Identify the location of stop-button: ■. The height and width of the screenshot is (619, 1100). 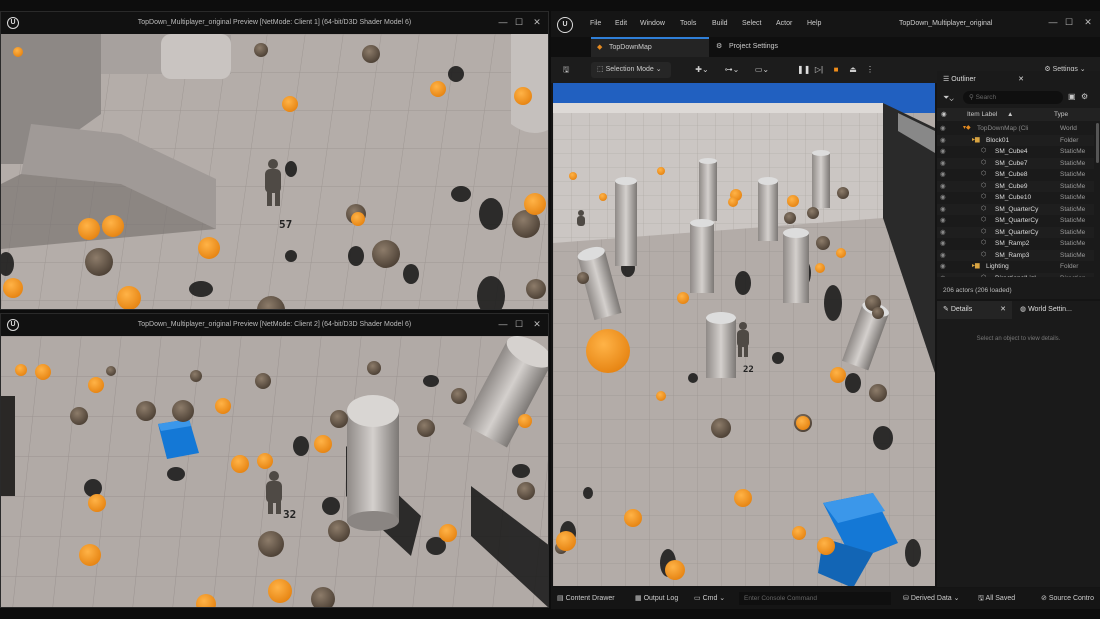
(836, 70).